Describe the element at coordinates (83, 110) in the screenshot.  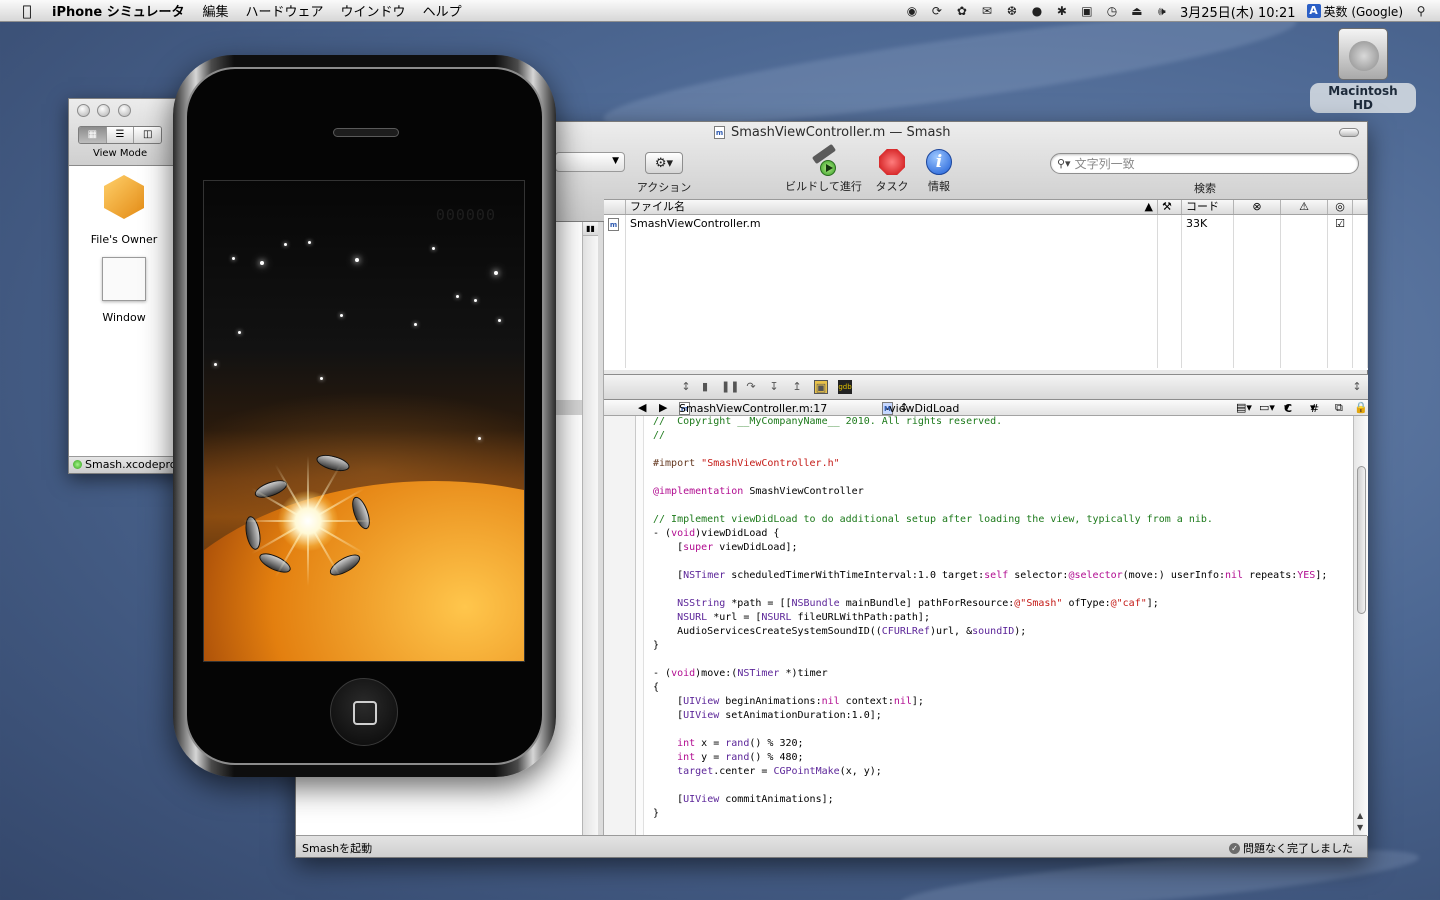
I see `close-button` at that location.